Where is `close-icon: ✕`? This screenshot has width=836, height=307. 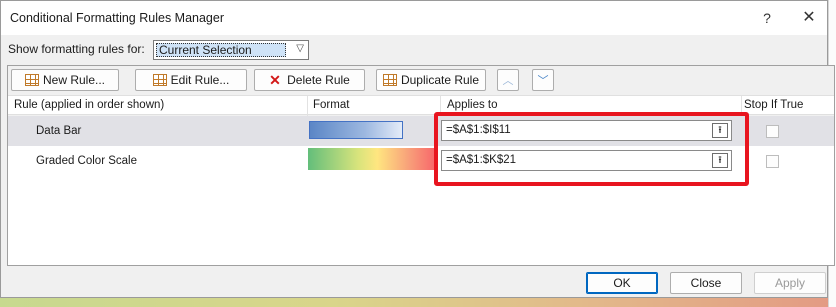
close-icon: ✕ is located at coordinates (809, 18).